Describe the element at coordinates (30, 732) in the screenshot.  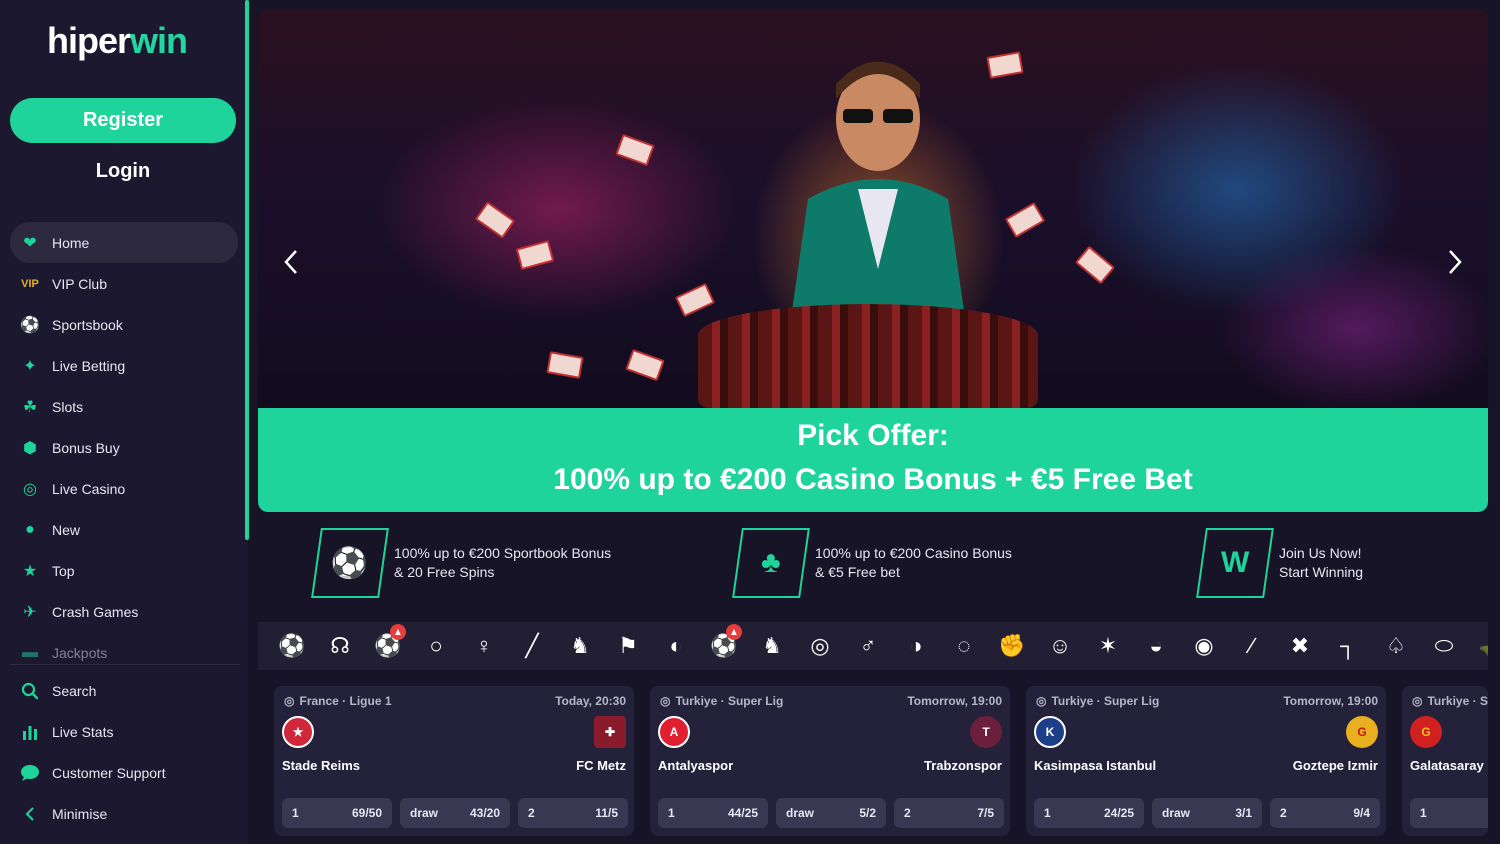
I see `bar-chart-icon` at that location.